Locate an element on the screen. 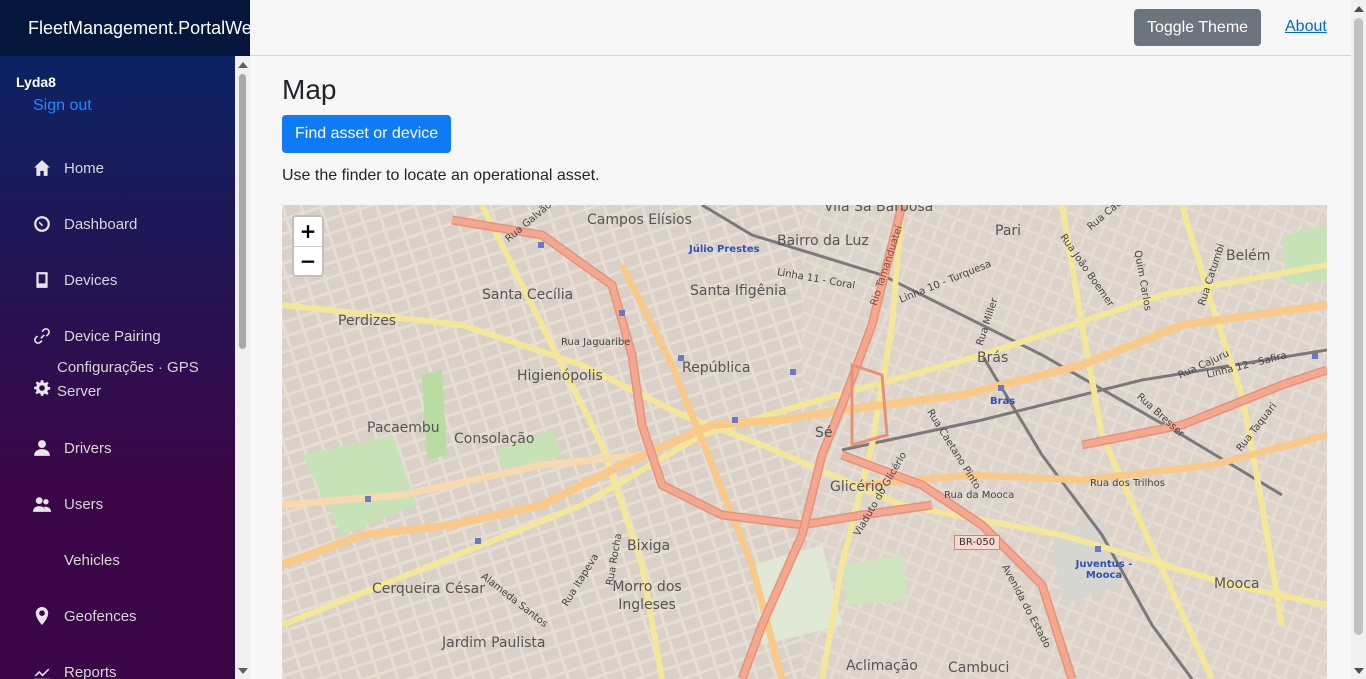  sidebar-item-gps-server: Configurações · GPS Server is located at coordinates (117, 386).